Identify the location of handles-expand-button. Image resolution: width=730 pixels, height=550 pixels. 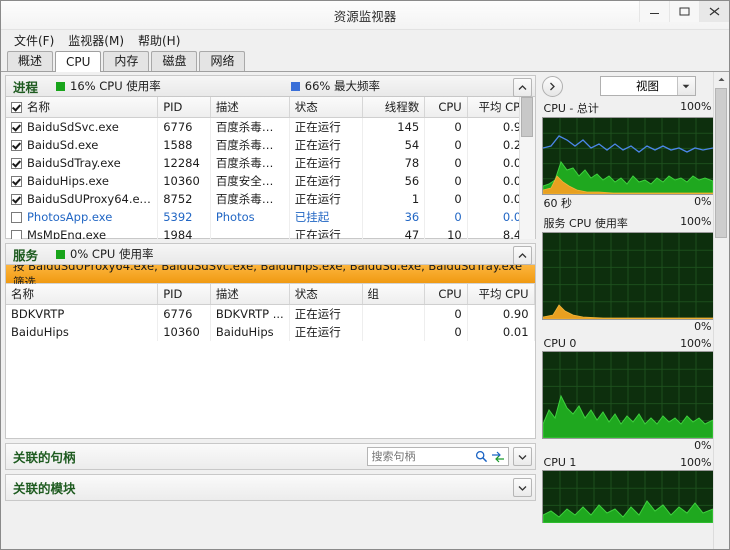
(522, 456).